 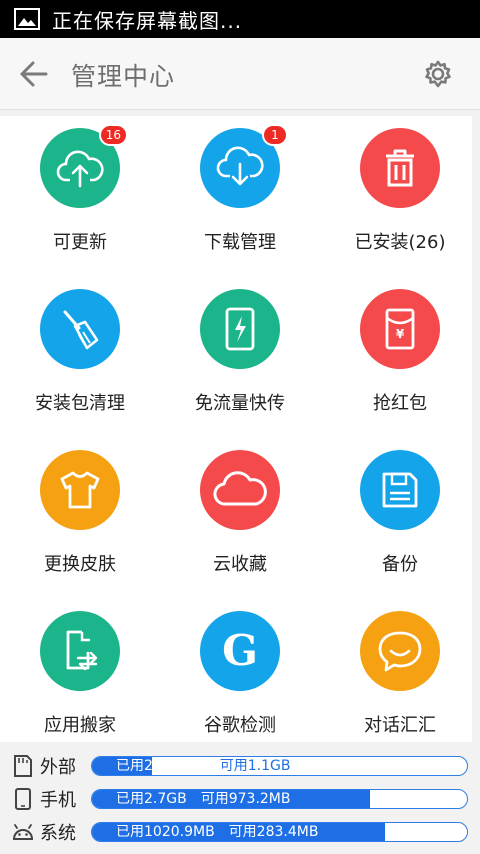 I want to click on back-button, so click(x=34, y=74).